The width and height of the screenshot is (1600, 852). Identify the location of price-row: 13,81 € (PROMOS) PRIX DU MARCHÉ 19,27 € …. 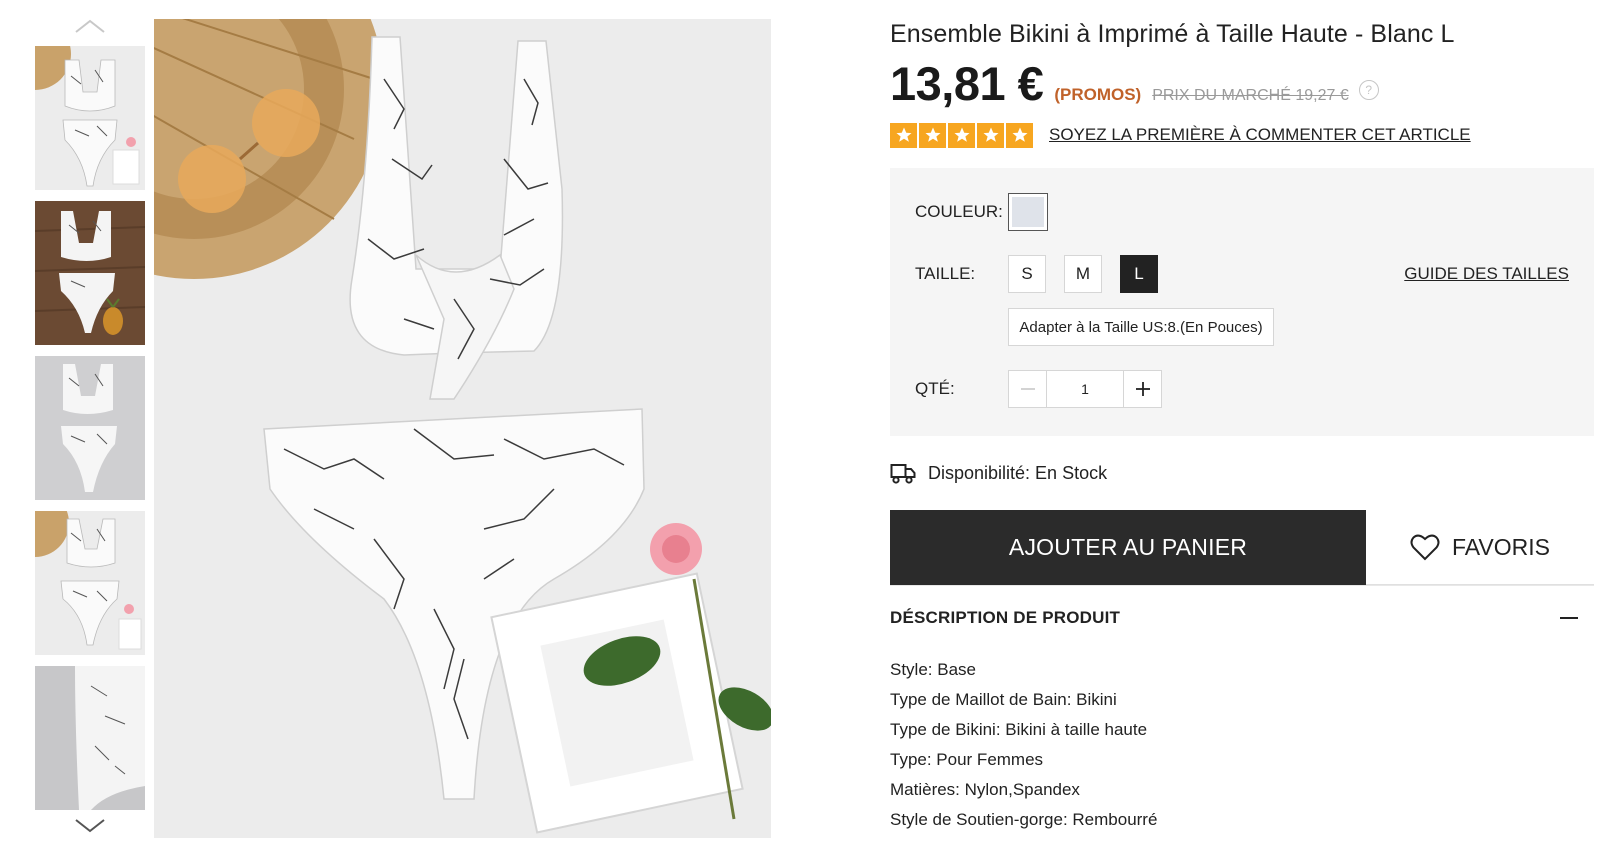
(1242, 84).